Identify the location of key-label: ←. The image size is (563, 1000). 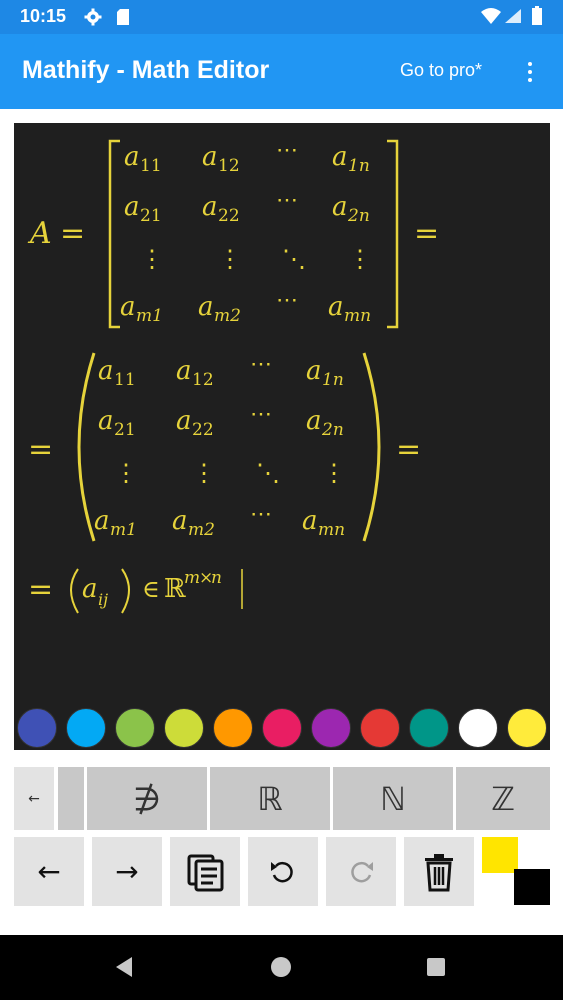
(34, 798).